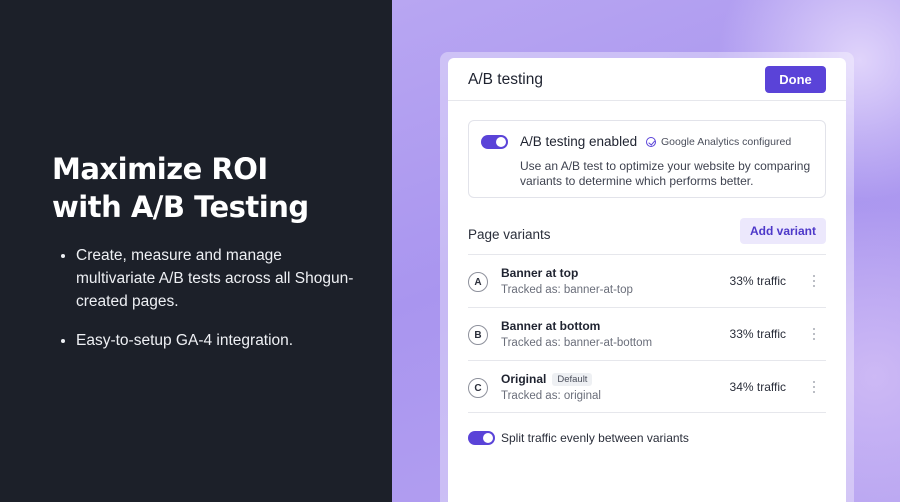  What do you see at coordinates (180, 188) in the screenshot?
I see `hero-headline: Maximize ROI with A/B Testing` at bounding box center [180, 188].